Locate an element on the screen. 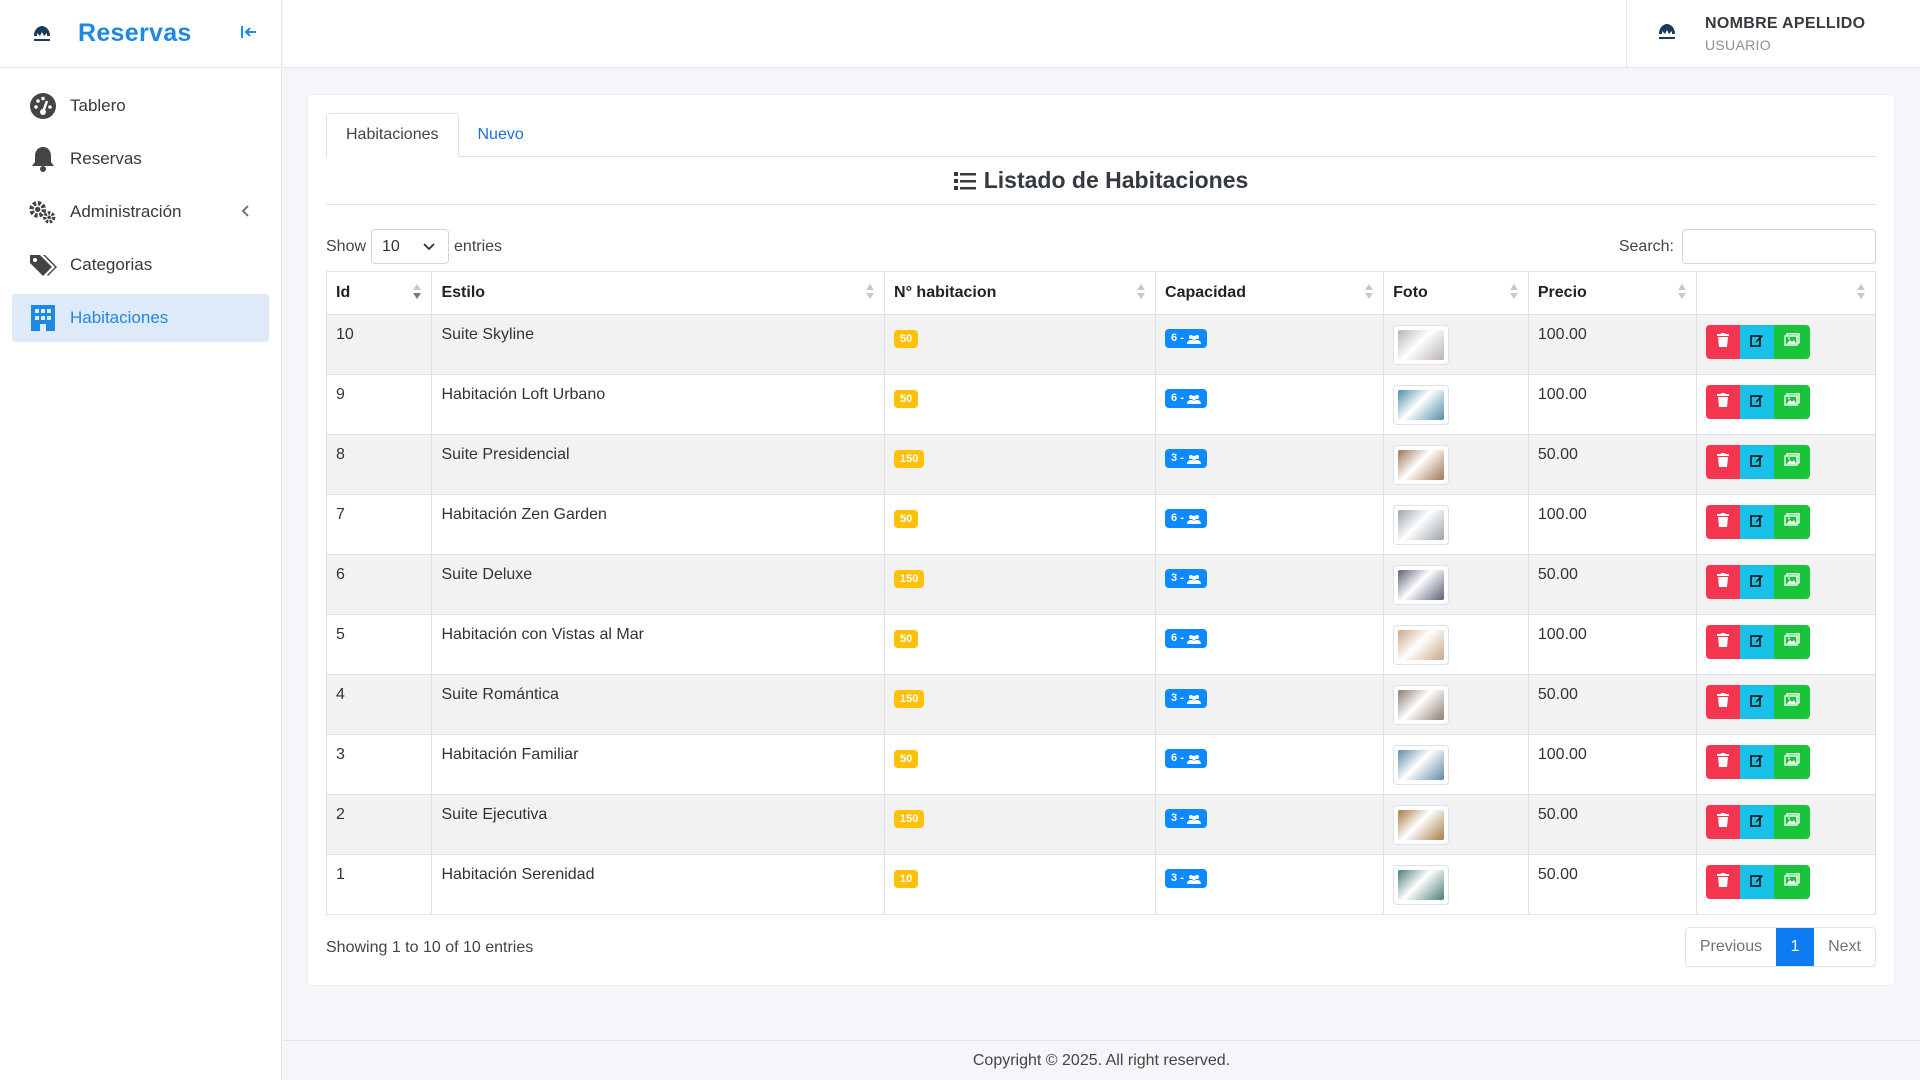 The image size is (1920, 1080). col-actions is located at coordinates (1786, 293).